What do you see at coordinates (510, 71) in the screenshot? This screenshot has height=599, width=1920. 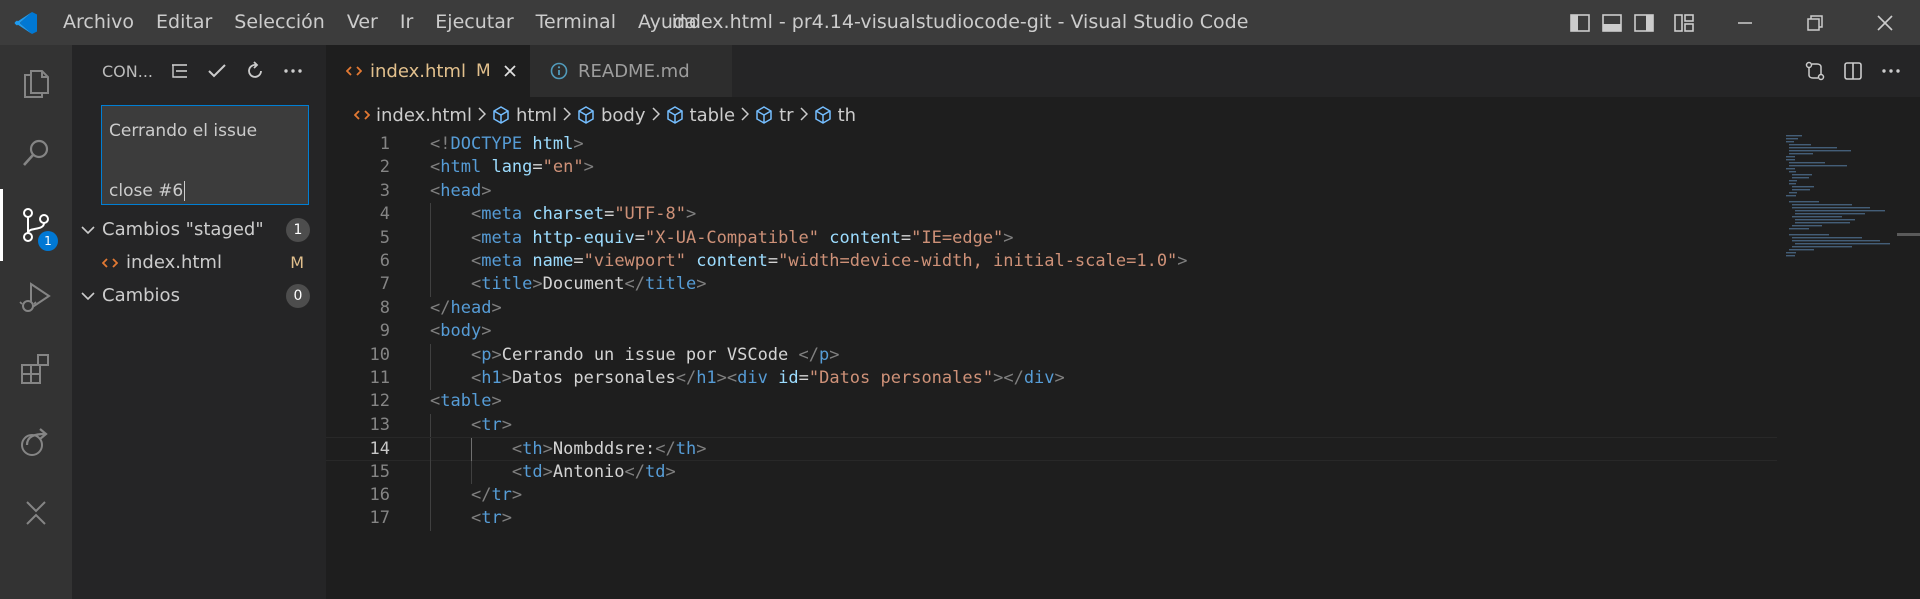 I see `close-tab-icon` at bounding box center [510, 71].